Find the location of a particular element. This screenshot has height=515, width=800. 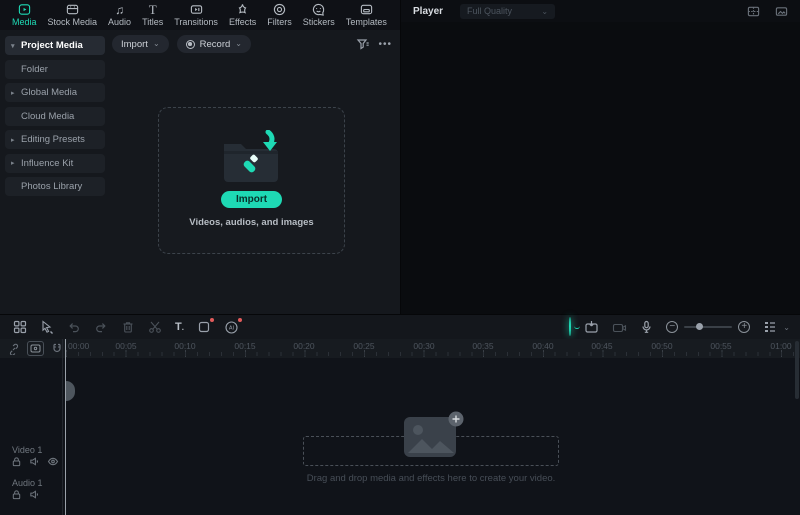

select-tool-icon is located at coordinates (47, 327).